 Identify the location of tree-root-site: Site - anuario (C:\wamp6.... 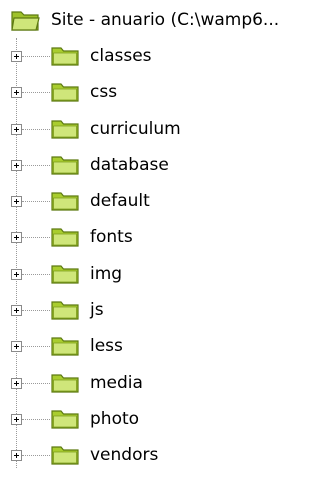
(144, 20).